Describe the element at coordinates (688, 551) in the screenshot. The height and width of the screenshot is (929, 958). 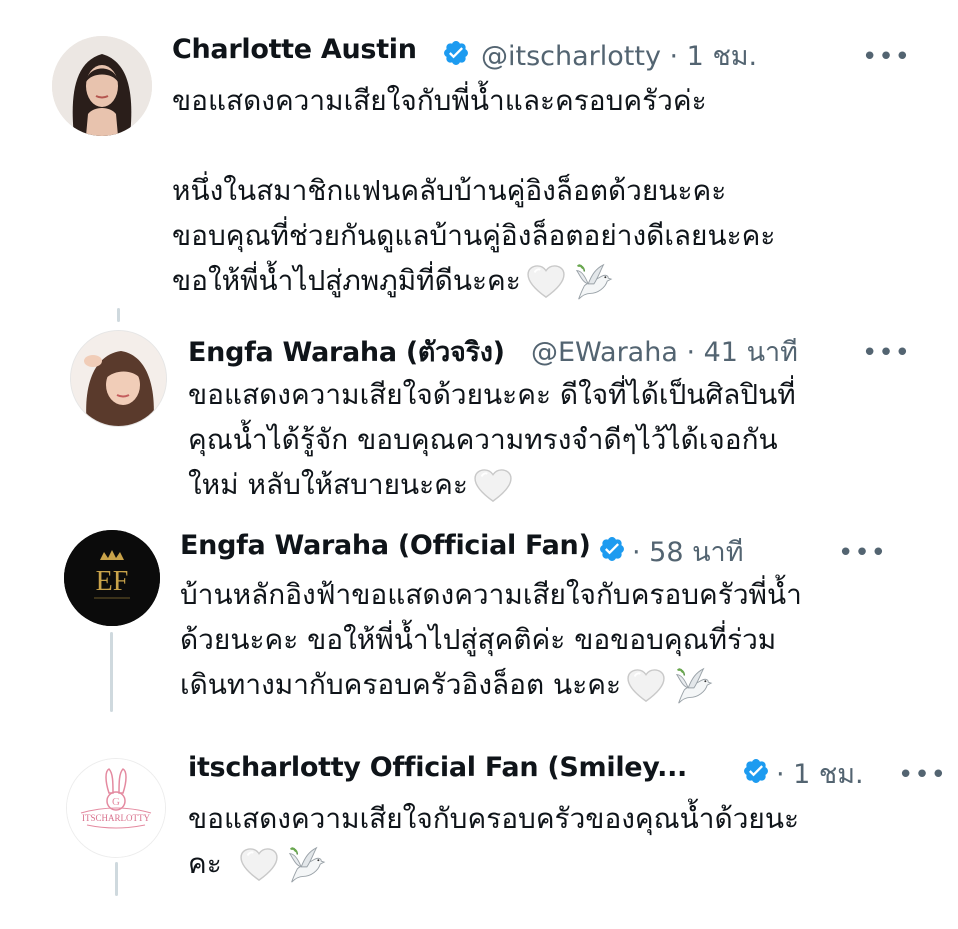
I see `author-handle-time: · 58 นาที` at that location.